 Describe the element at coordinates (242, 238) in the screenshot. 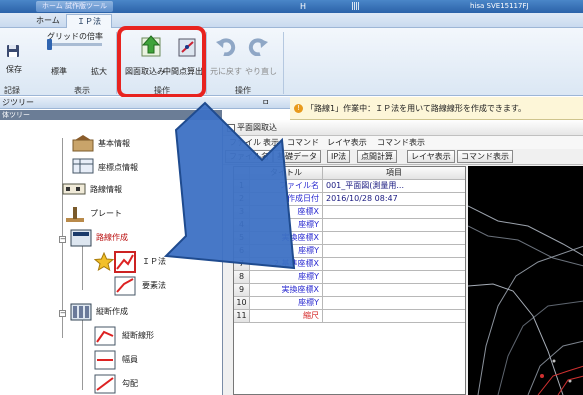

I see `row-number: 5` at that location.